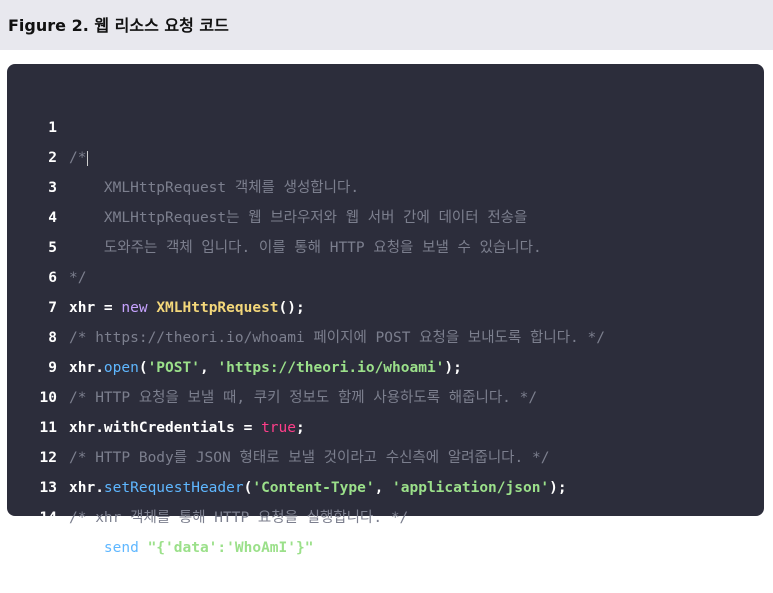  I want to click on code-line-6: 6 xhr = new XMLHttpRequest();, so click(155, 274).